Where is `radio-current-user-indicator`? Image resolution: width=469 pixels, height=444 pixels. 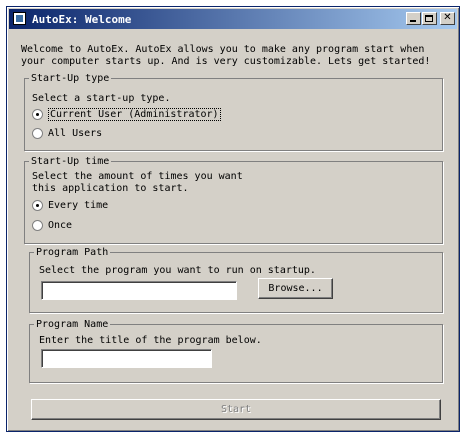 radio-current-user-indicator is located at coordinates (37, 114).